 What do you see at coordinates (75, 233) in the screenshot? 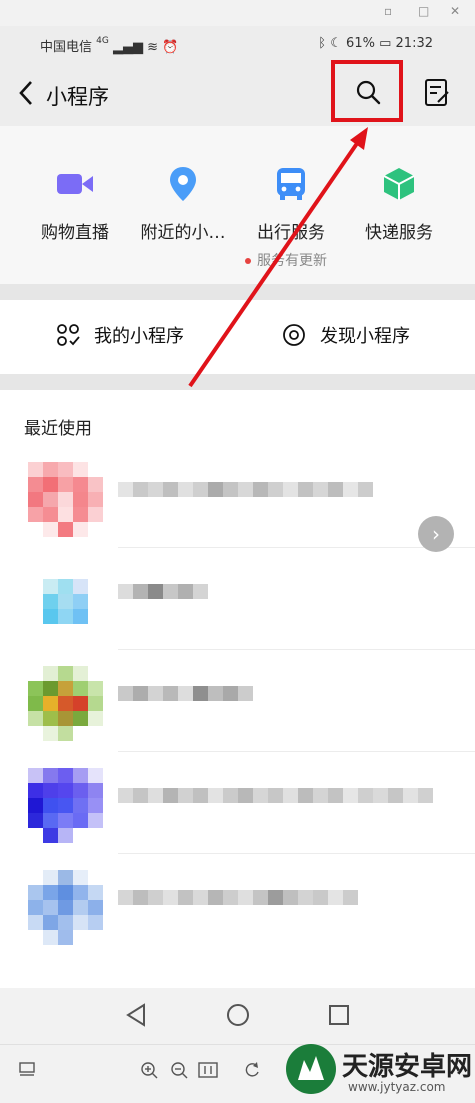
I see `service-label: 购物直播` at bounding box center [75, 233].